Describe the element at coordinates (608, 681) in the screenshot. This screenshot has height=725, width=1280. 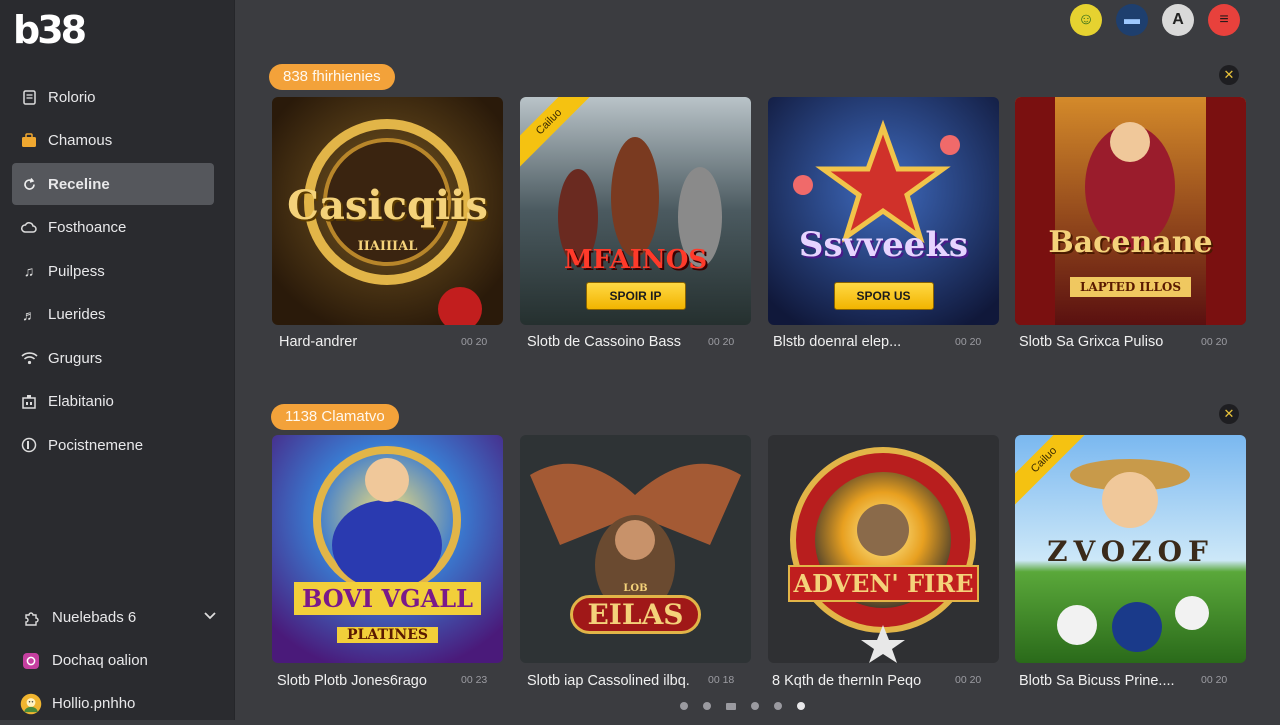
I see `game-title: Slotb iap Cassolined ilbq.` at that location.